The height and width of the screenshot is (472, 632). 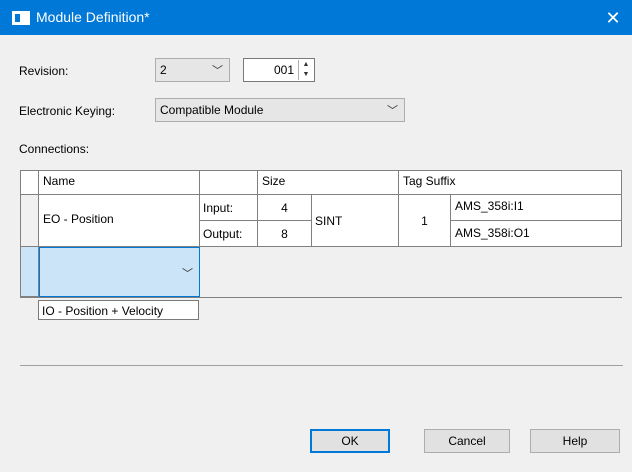 I want to click on output-size: 8, so click(x=284, y=234).